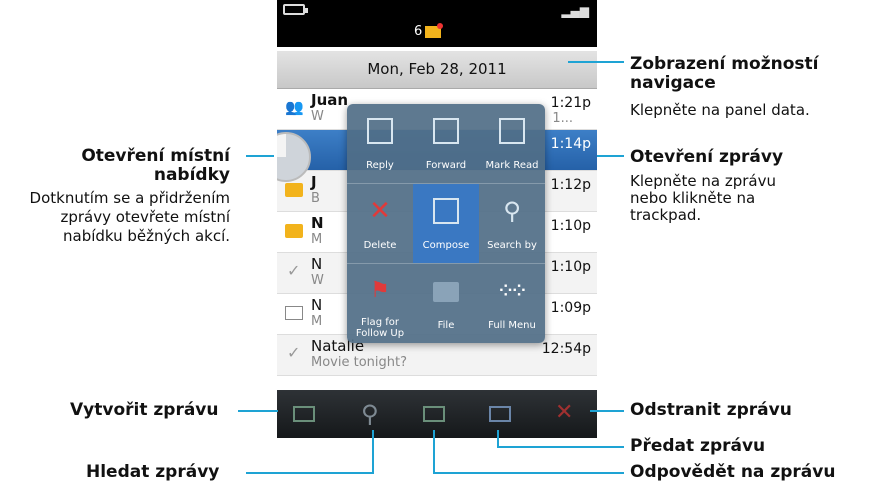 The width and height of the screenshot is (875, 487). What do you see at coordinates (380, 328) in the screenshot?
I see `menu-item-label: Flag for Follow Up` at bounding box center [380, 328].